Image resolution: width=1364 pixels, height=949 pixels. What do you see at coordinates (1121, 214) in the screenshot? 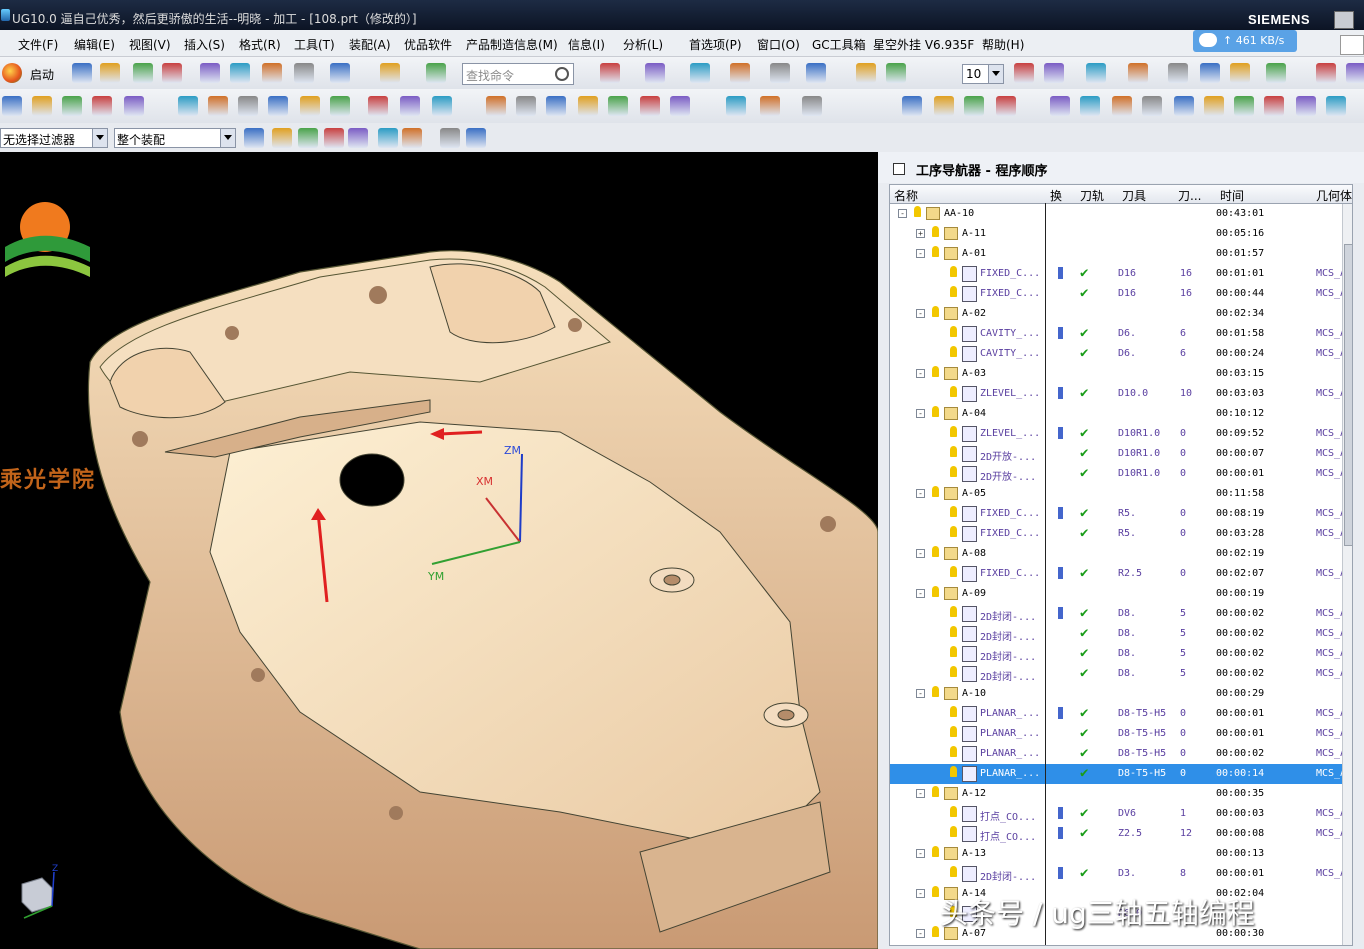
I see `table-row: - AA-10 00:43:01` at bounding box center [1121, 214].